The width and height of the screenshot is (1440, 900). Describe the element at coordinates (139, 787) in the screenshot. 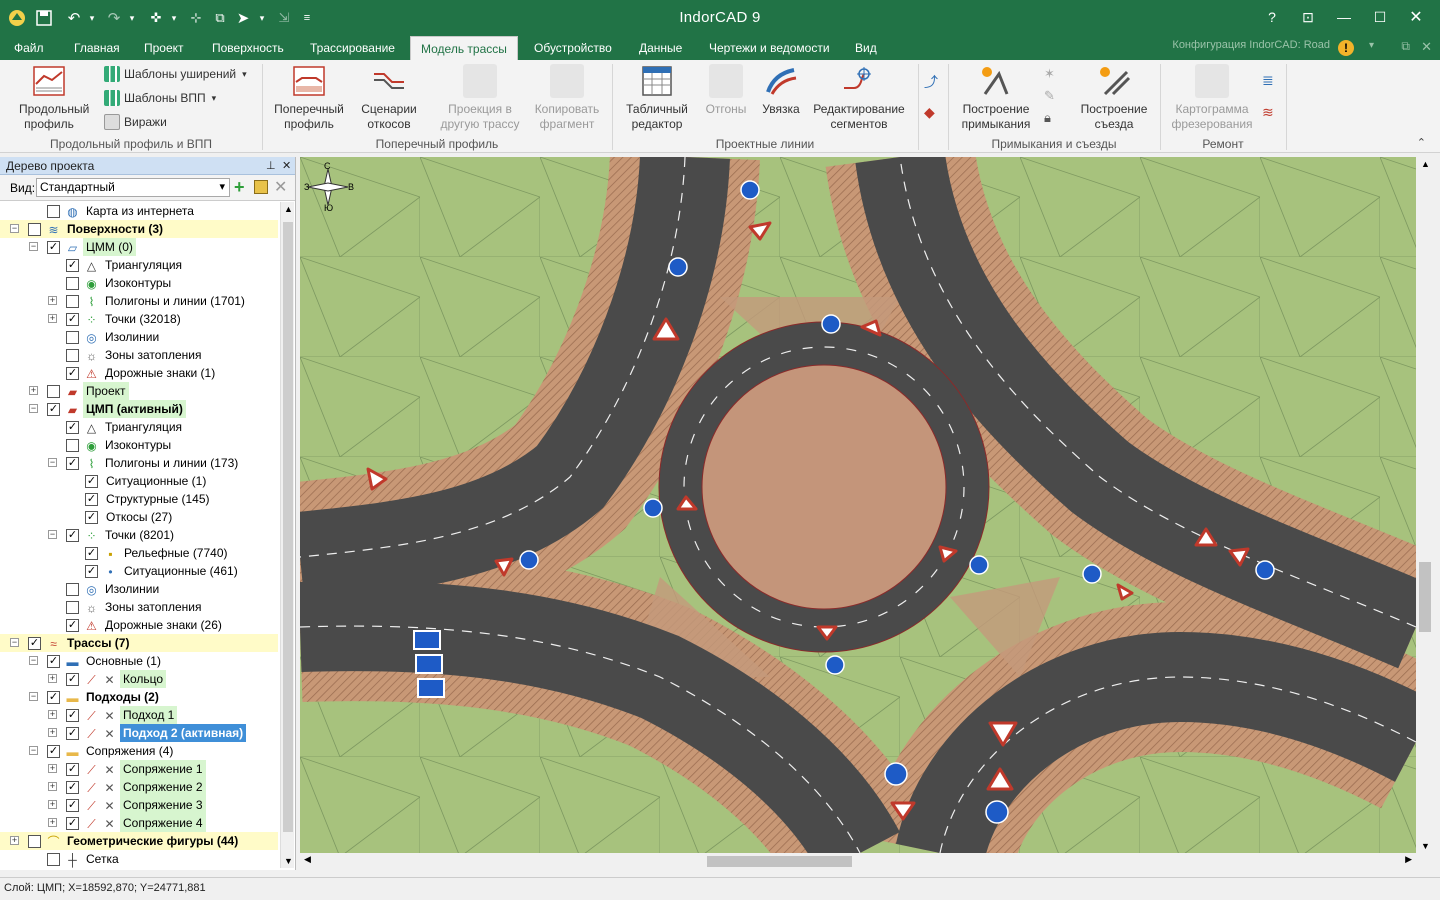

I see `tree-row: + ✓ ⟋ ✕ Сопряжение 2` at that location.